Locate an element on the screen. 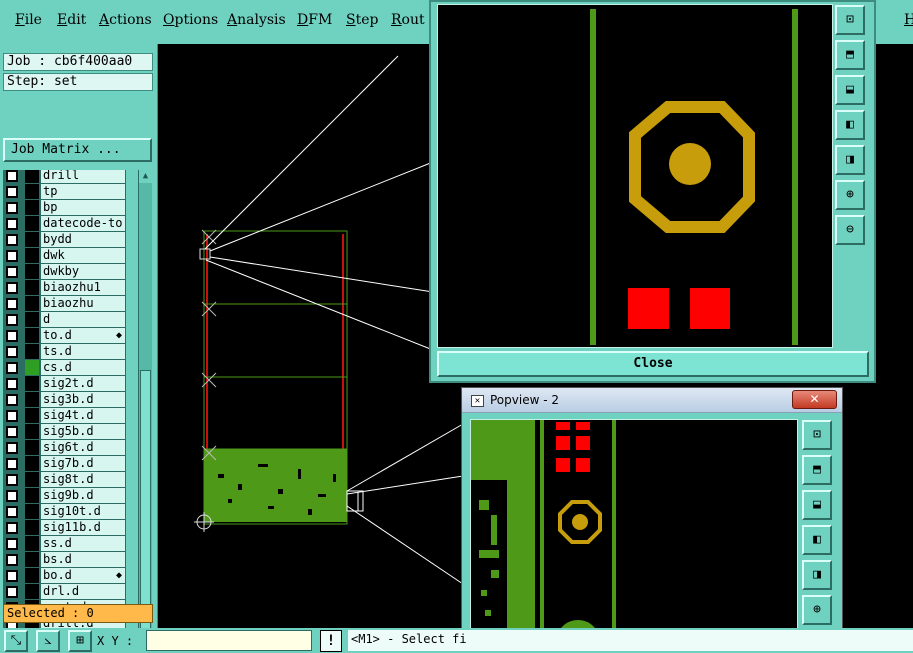 Image resolution: width=913 pixels, height=653 pixels. layer-name: datecode-to is located at coordinates (83, 223).